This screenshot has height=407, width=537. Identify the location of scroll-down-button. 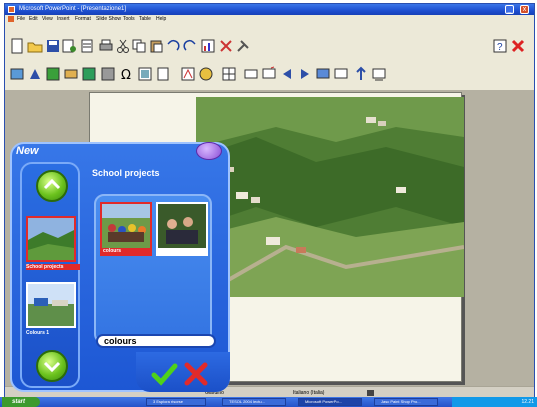
(52, 366).